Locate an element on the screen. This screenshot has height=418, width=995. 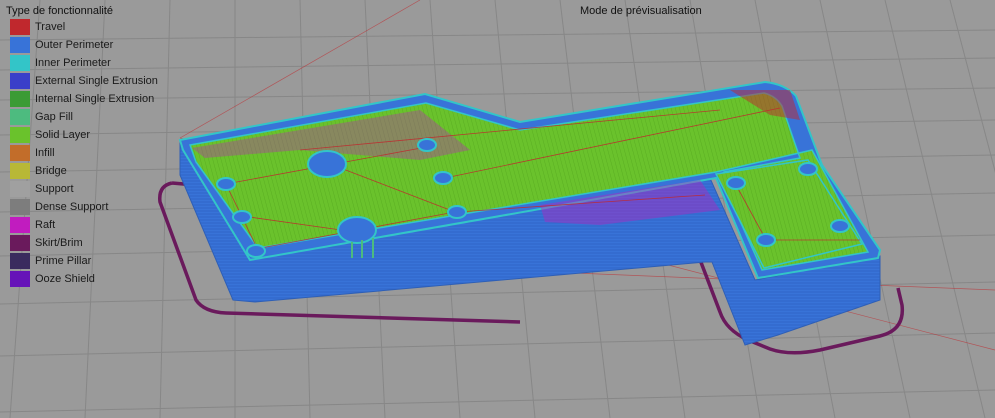
legend-label: Infill is located at coordinates (45, 153).